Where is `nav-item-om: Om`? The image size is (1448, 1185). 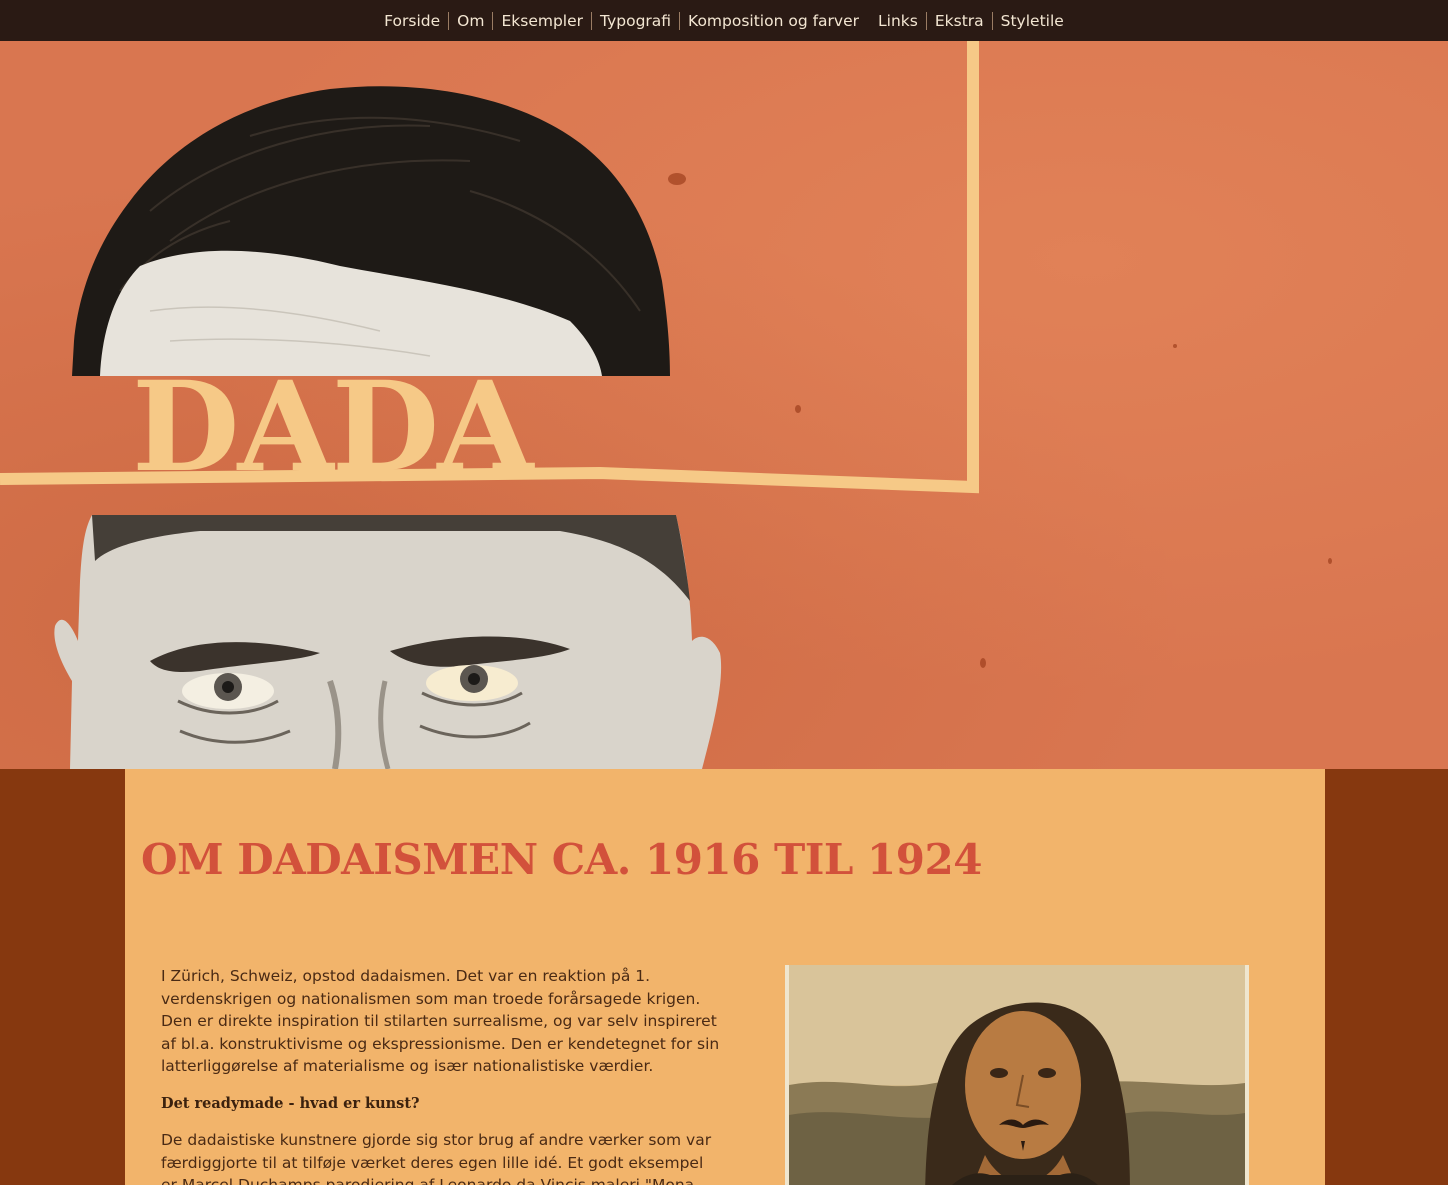 nav-item-om: Om is located at coordinates (471, 20).